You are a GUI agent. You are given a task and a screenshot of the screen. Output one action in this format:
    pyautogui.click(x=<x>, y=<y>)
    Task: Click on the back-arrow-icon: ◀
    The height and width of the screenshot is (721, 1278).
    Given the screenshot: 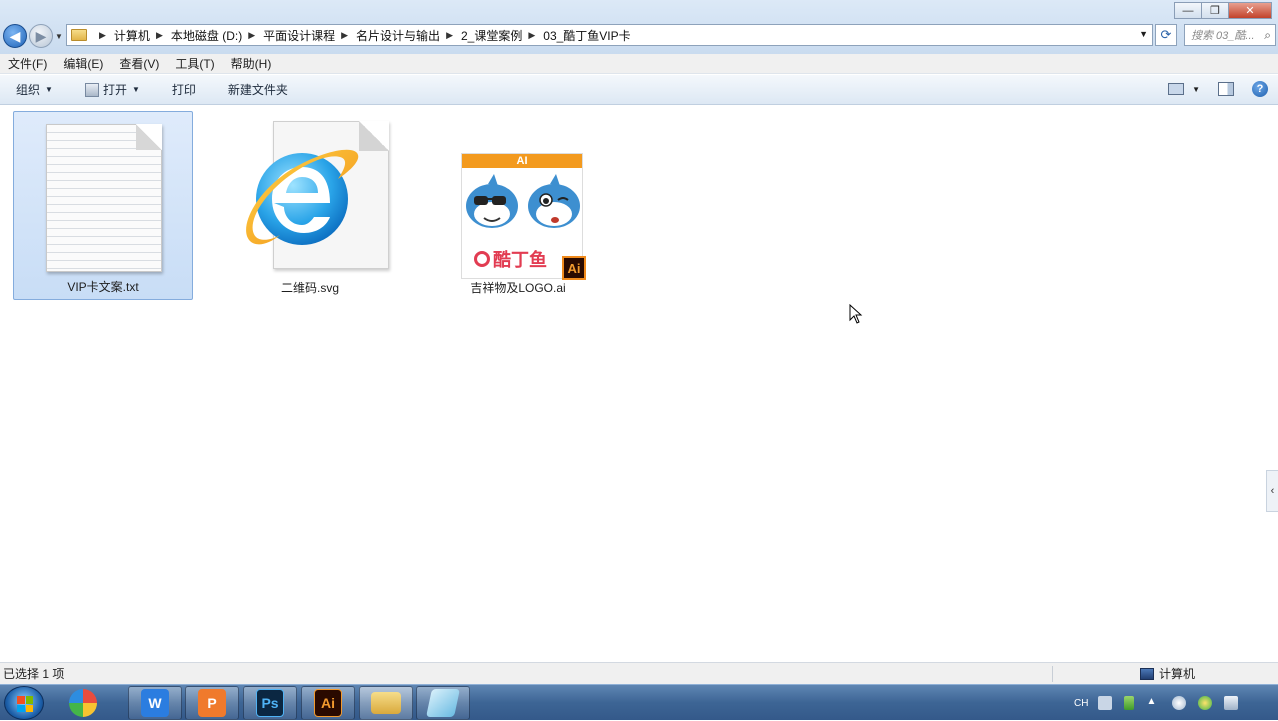 What is the action you would take?
    pyautogui.click(x=15, y=35)
    